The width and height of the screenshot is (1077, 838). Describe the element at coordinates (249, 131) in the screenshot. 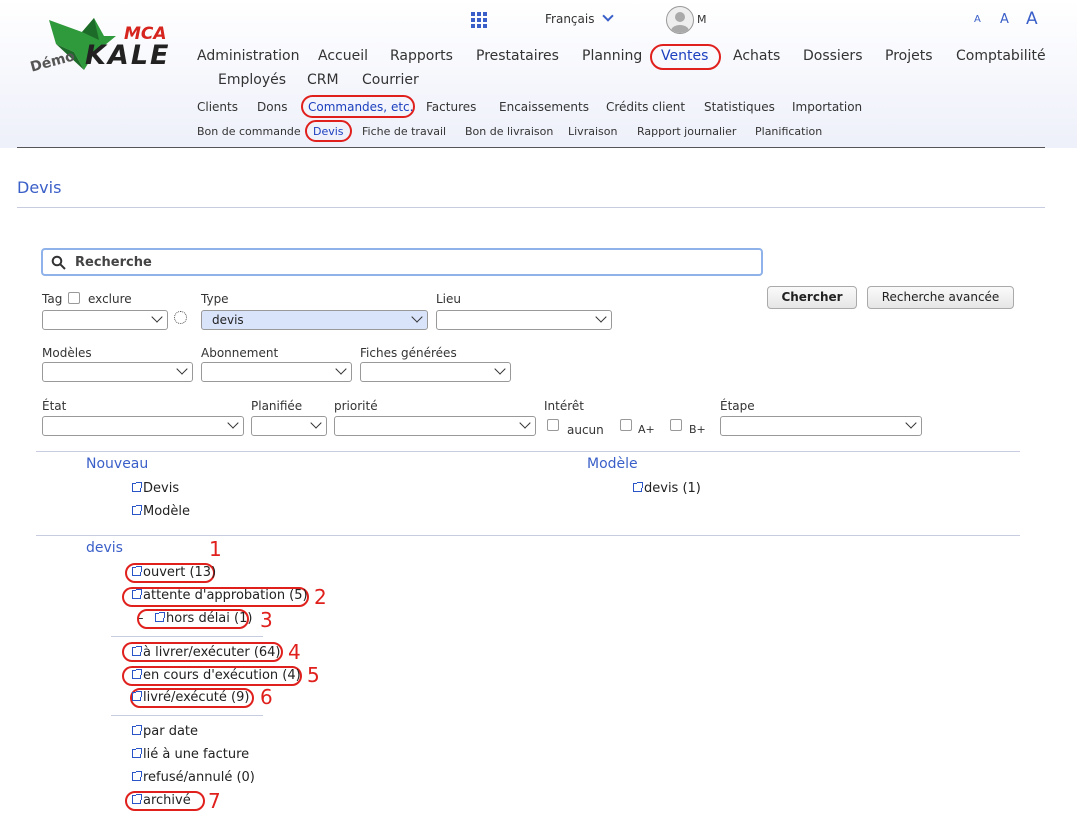

I see `subnav2-bon-de-commande: Bon de commande` at that location.